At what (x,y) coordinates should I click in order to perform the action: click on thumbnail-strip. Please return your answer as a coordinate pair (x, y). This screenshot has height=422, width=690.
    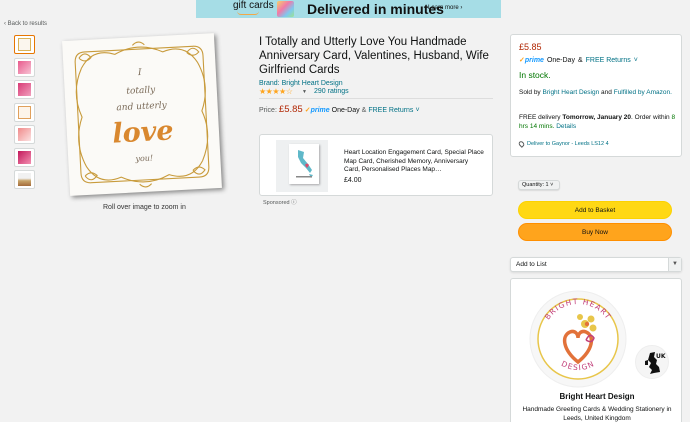
    Looking at the image, I should click on (24, 114).